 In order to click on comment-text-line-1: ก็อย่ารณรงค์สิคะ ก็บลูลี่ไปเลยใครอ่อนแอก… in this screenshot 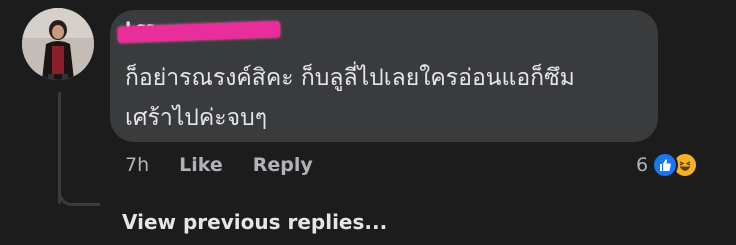, I will do `click(350, 78)`.